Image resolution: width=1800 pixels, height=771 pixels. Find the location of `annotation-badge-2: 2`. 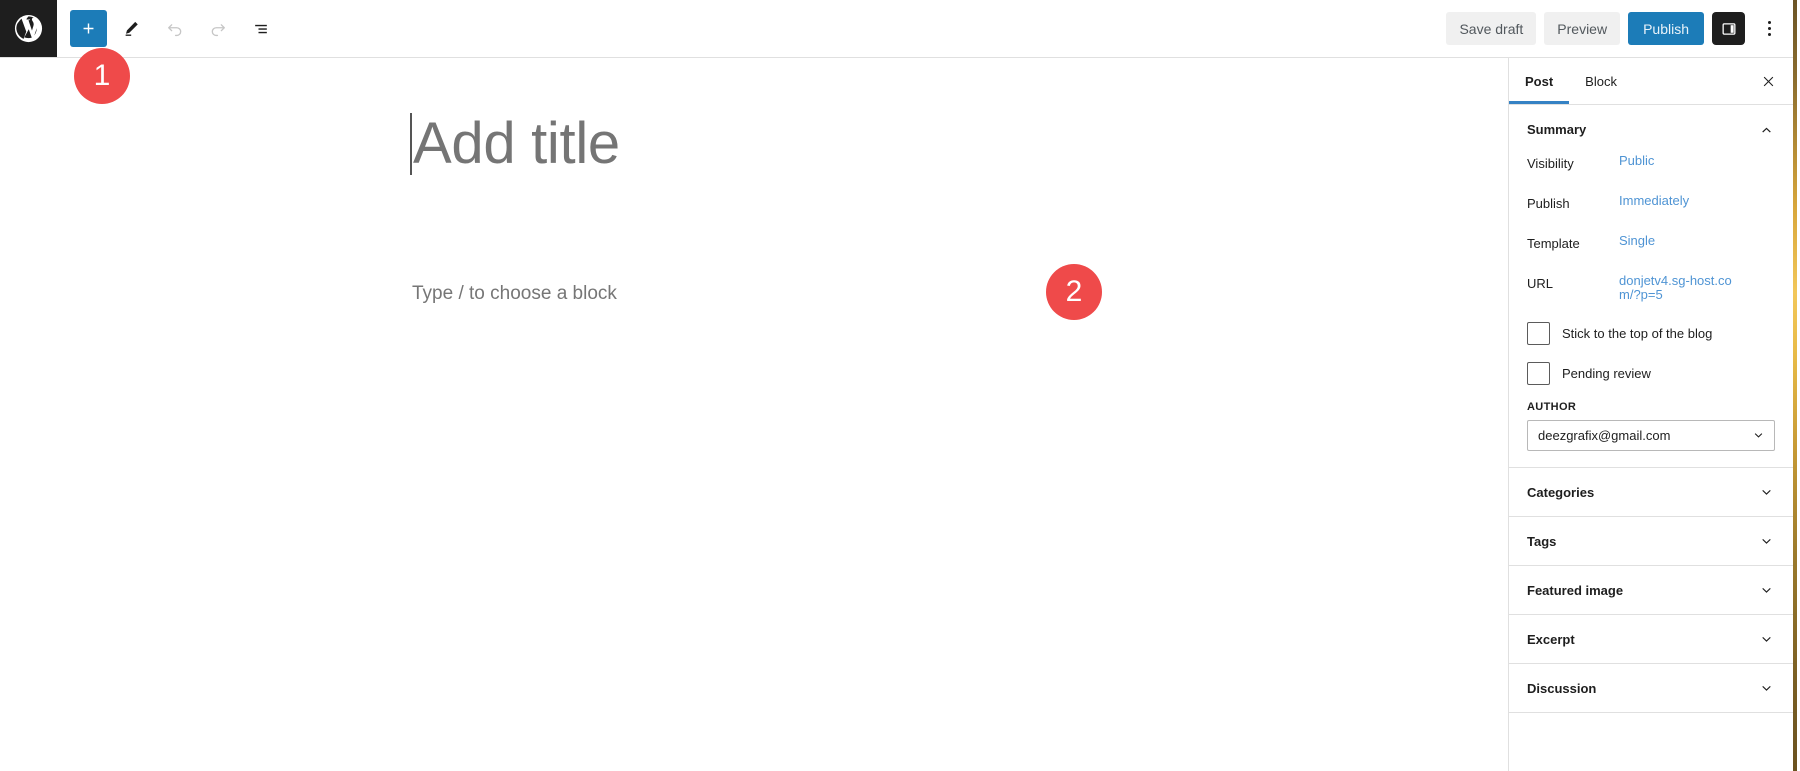

annotation-badge-2: 2 is located at coordinates (1074, 292).